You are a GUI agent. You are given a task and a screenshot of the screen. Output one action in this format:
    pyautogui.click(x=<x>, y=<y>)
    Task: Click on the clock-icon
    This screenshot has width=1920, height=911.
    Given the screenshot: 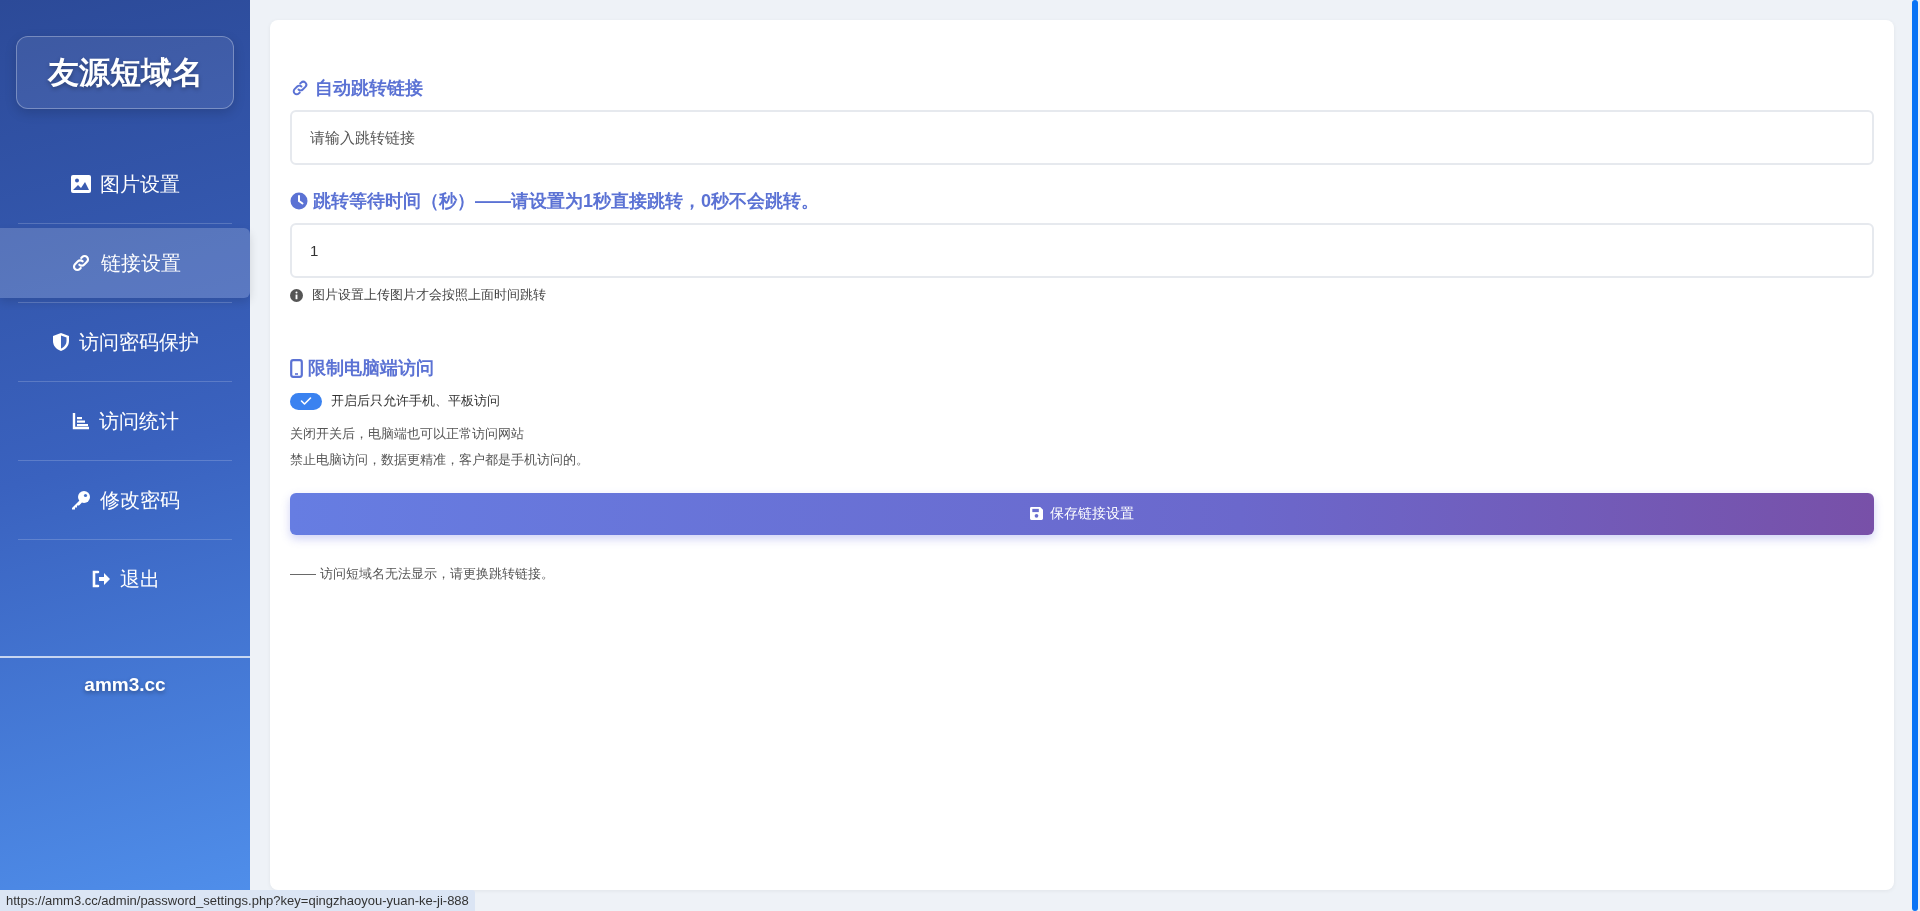 What is the action you would take?
    pyautogui.click(x=299, y=201)
    